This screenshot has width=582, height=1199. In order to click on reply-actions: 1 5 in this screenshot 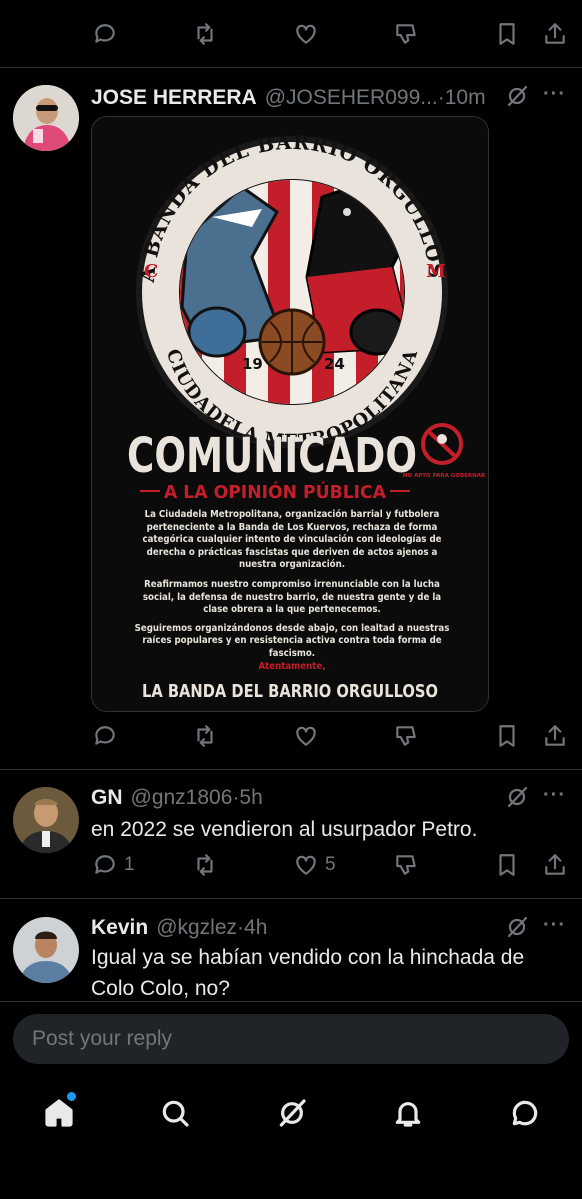, I will do `click(291, 865)`.